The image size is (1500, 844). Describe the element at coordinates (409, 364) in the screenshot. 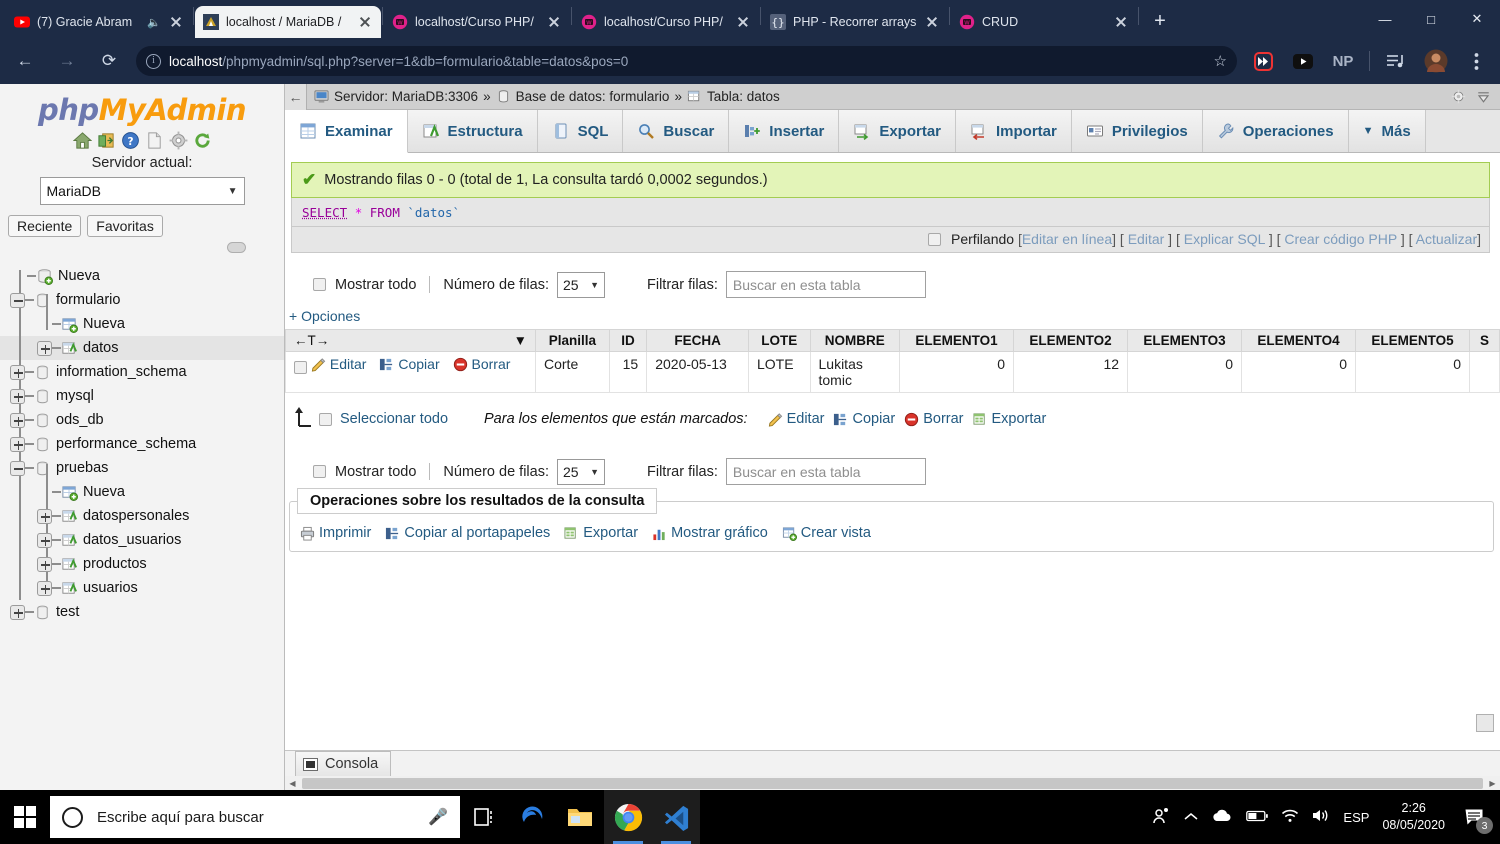

I see `row-copy-action: Copiar` at that location.